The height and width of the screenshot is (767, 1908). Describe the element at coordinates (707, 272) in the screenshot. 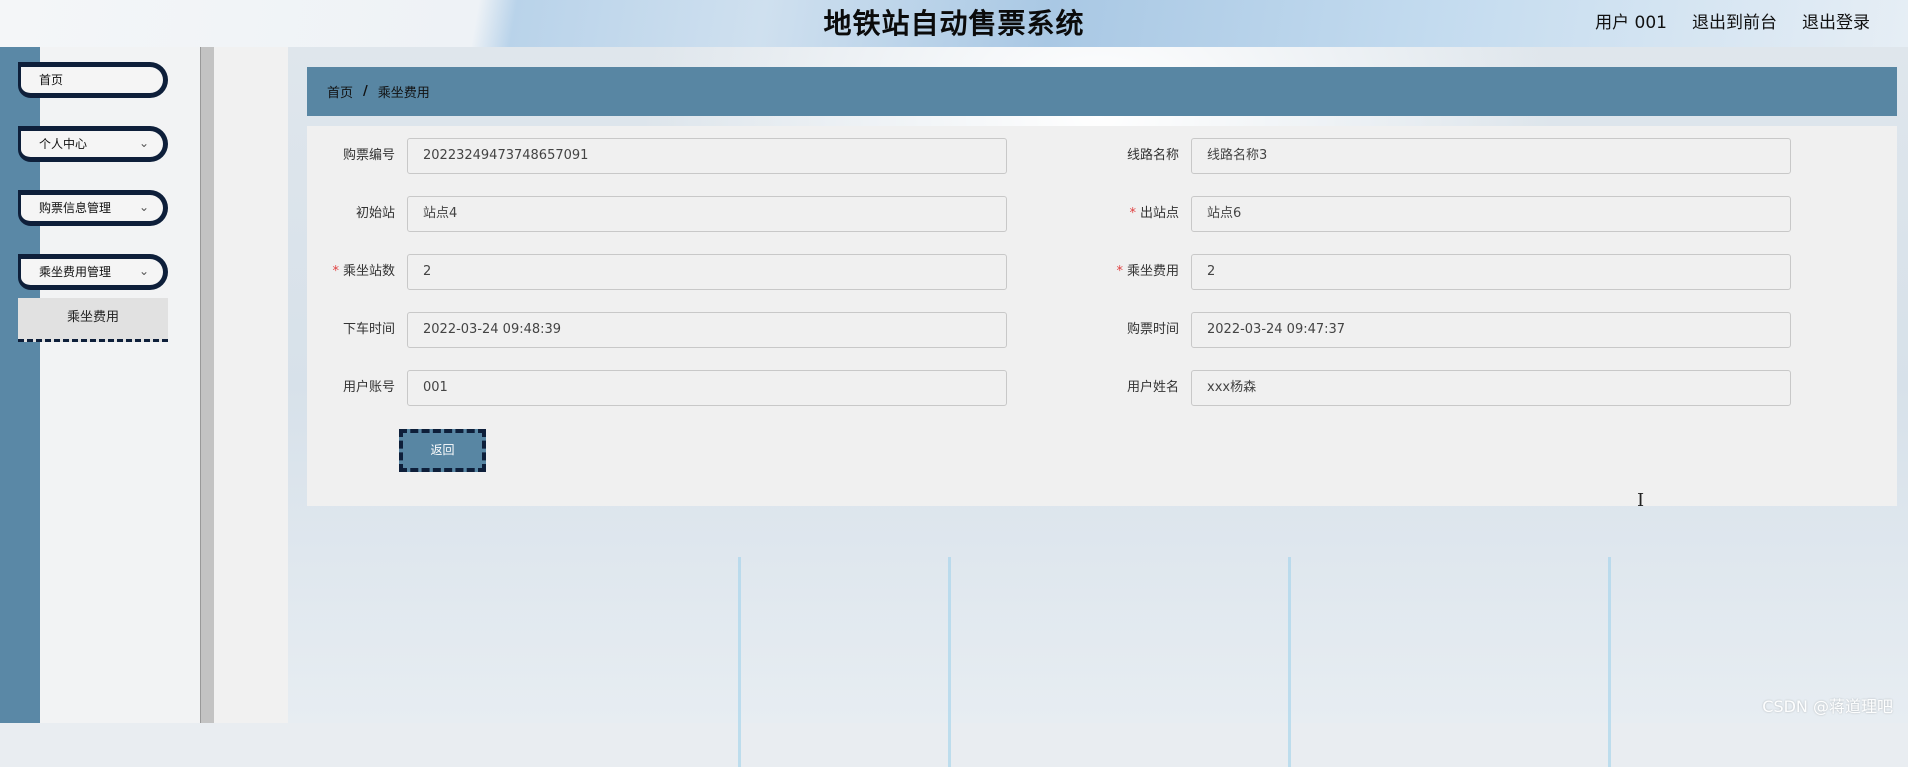

I see `station-count-input: 2` at that location.